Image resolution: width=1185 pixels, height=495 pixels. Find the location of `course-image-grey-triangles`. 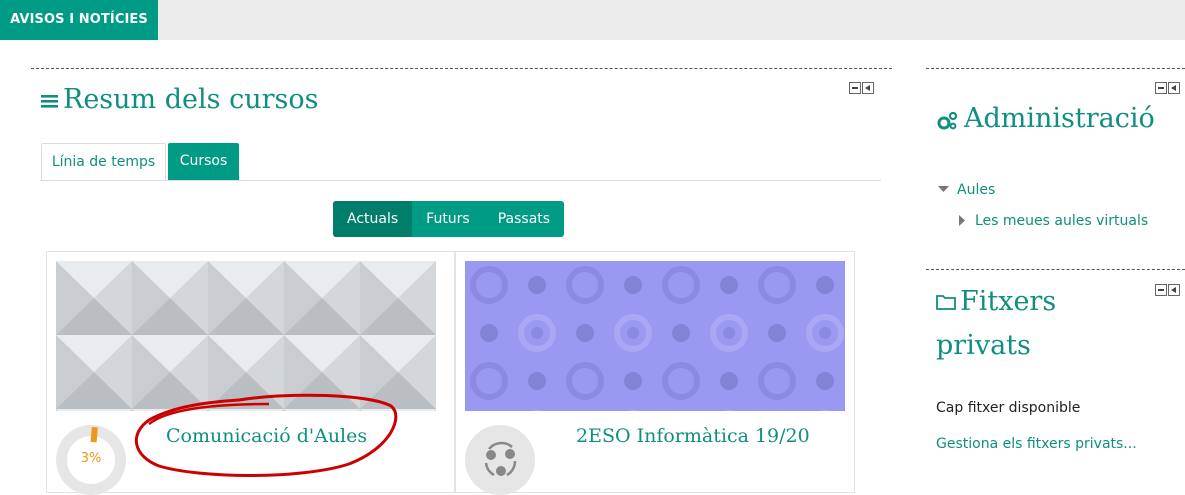

course-image-grey-triangles is located at coordinates (246, 336).